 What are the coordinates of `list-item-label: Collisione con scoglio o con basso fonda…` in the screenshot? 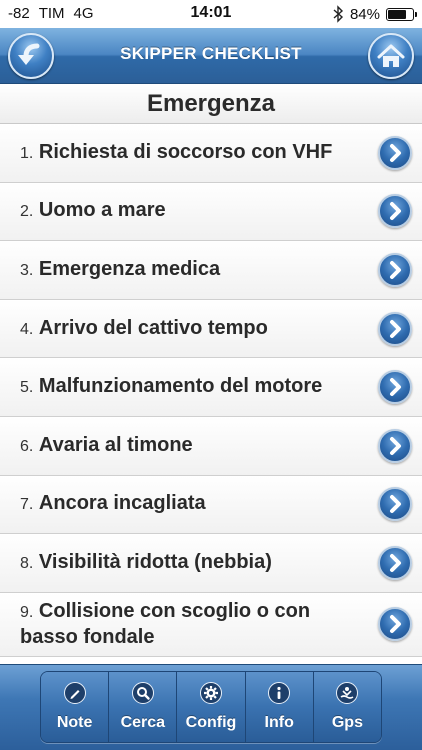 It's located at (165, 624).